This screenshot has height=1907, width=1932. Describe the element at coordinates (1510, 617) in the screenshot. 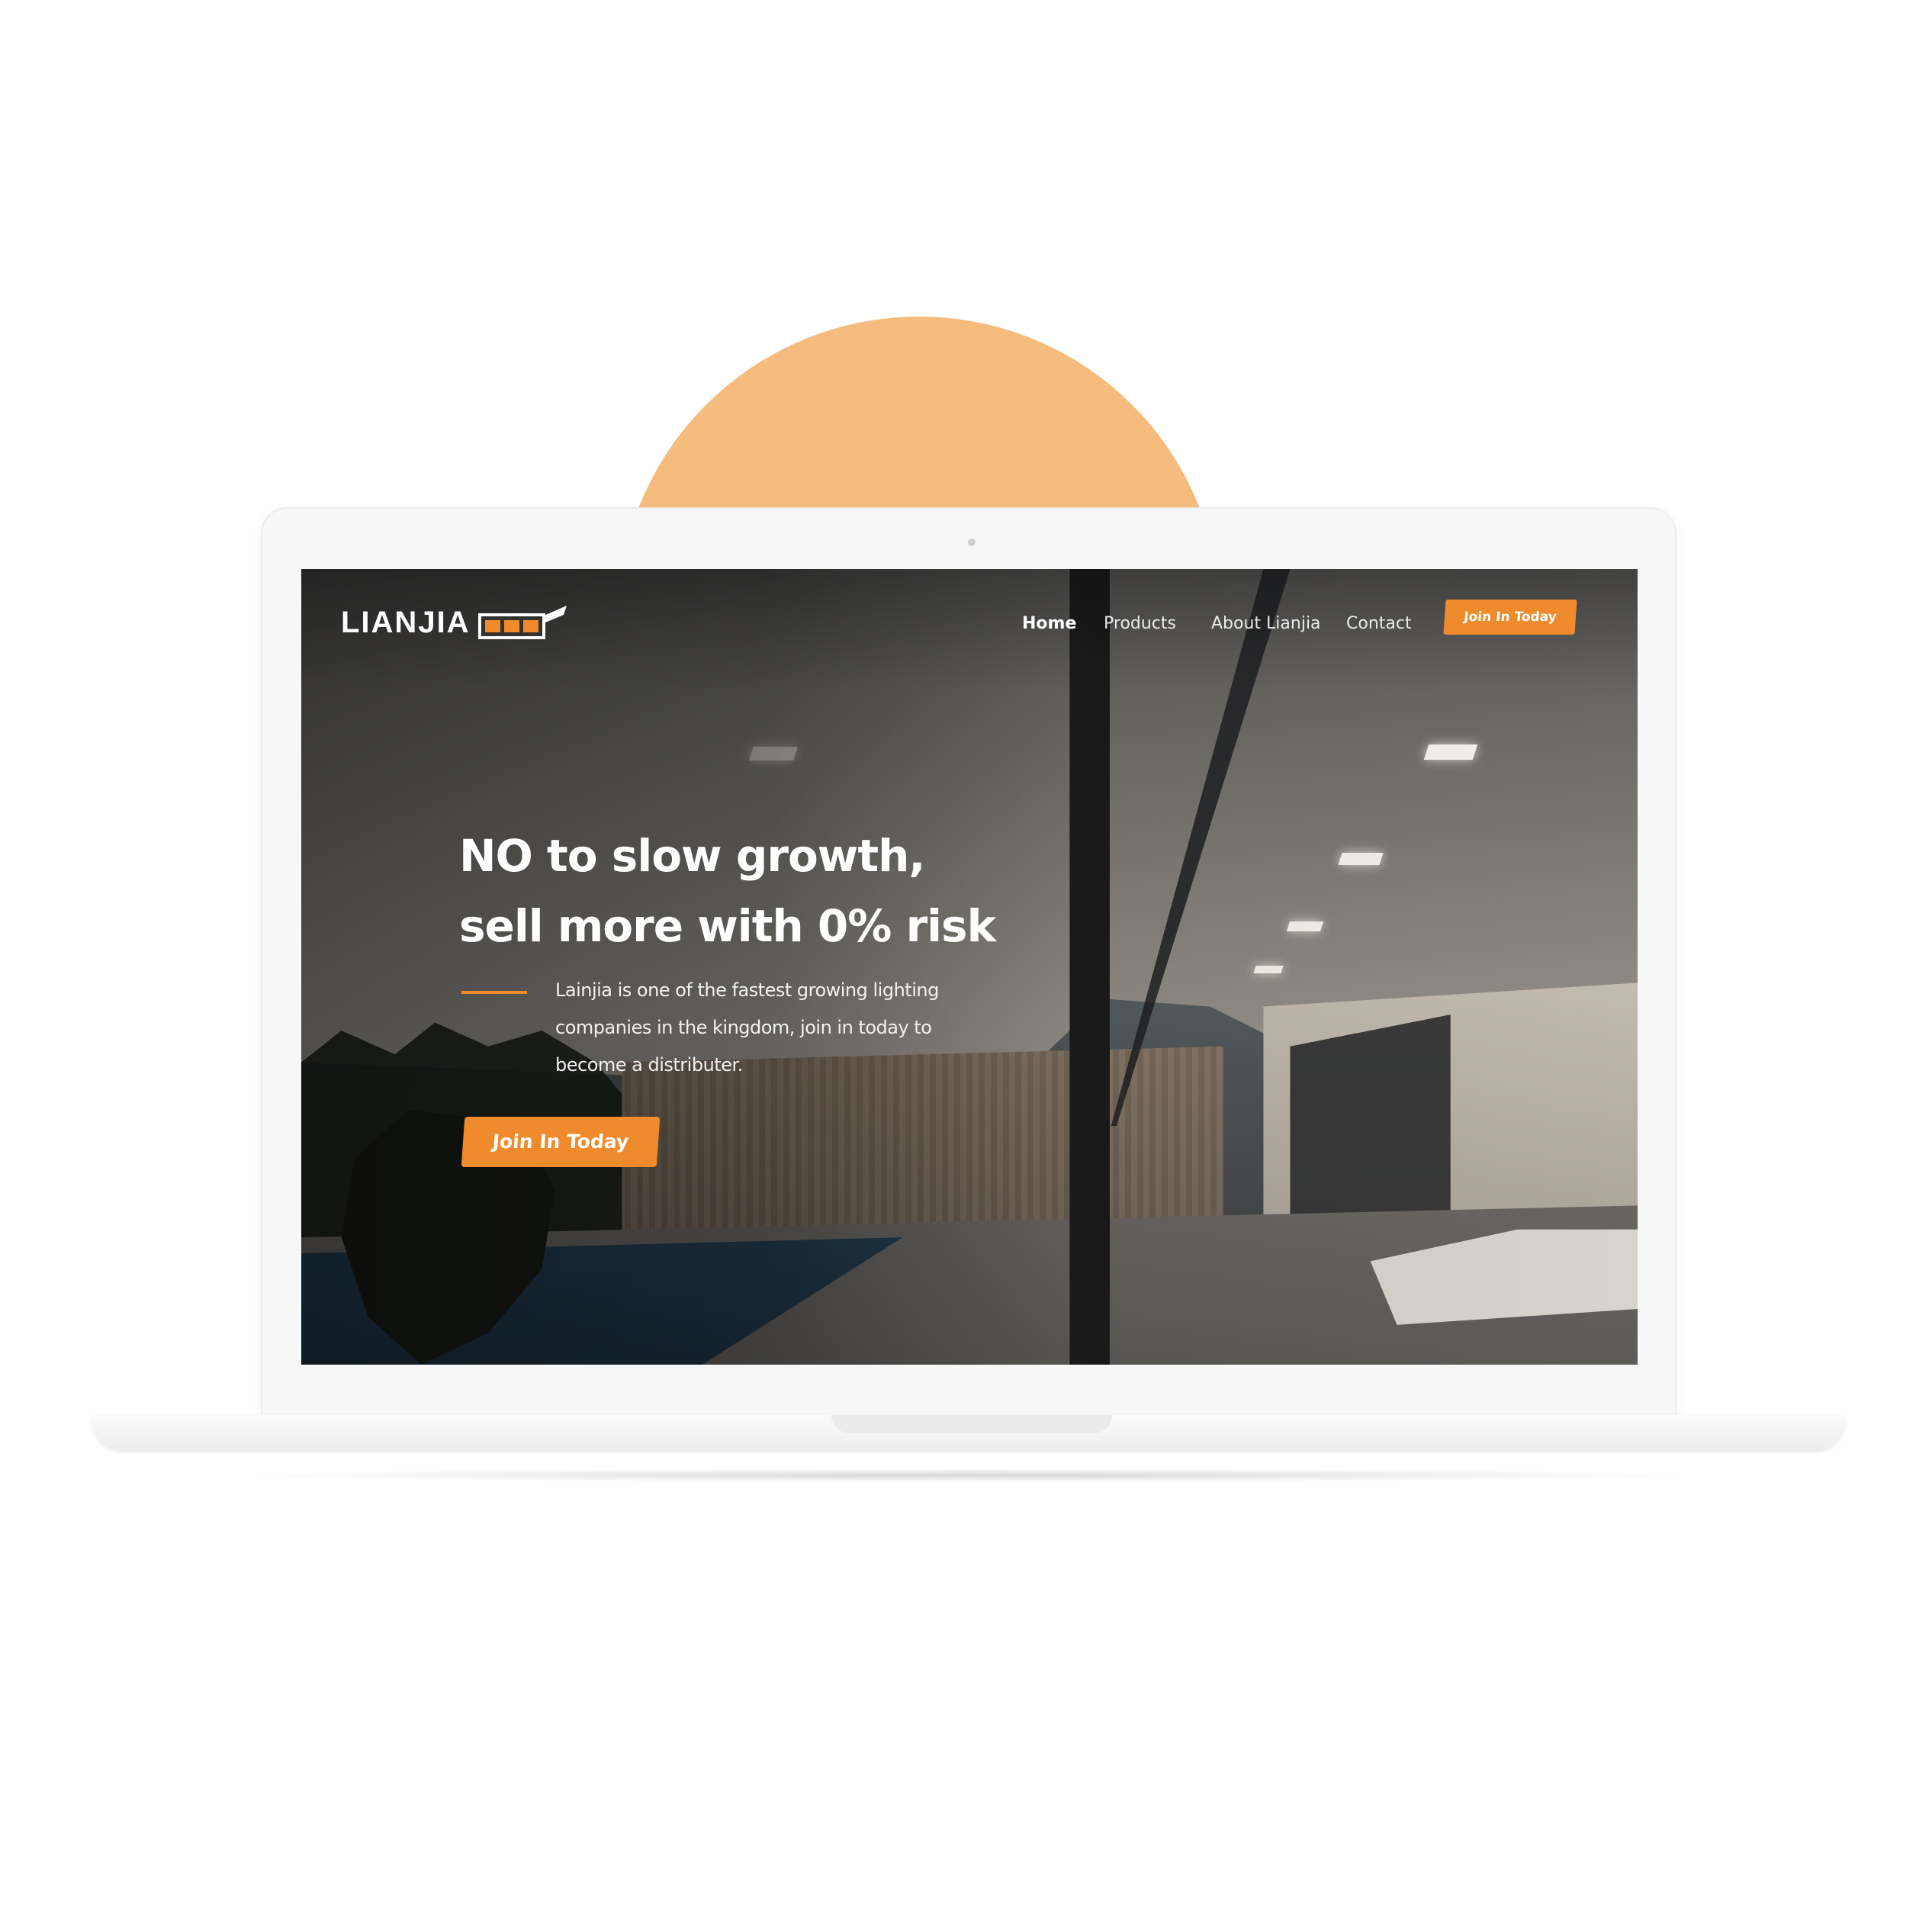

I see `nav-join-button: Join In Today` at that location.